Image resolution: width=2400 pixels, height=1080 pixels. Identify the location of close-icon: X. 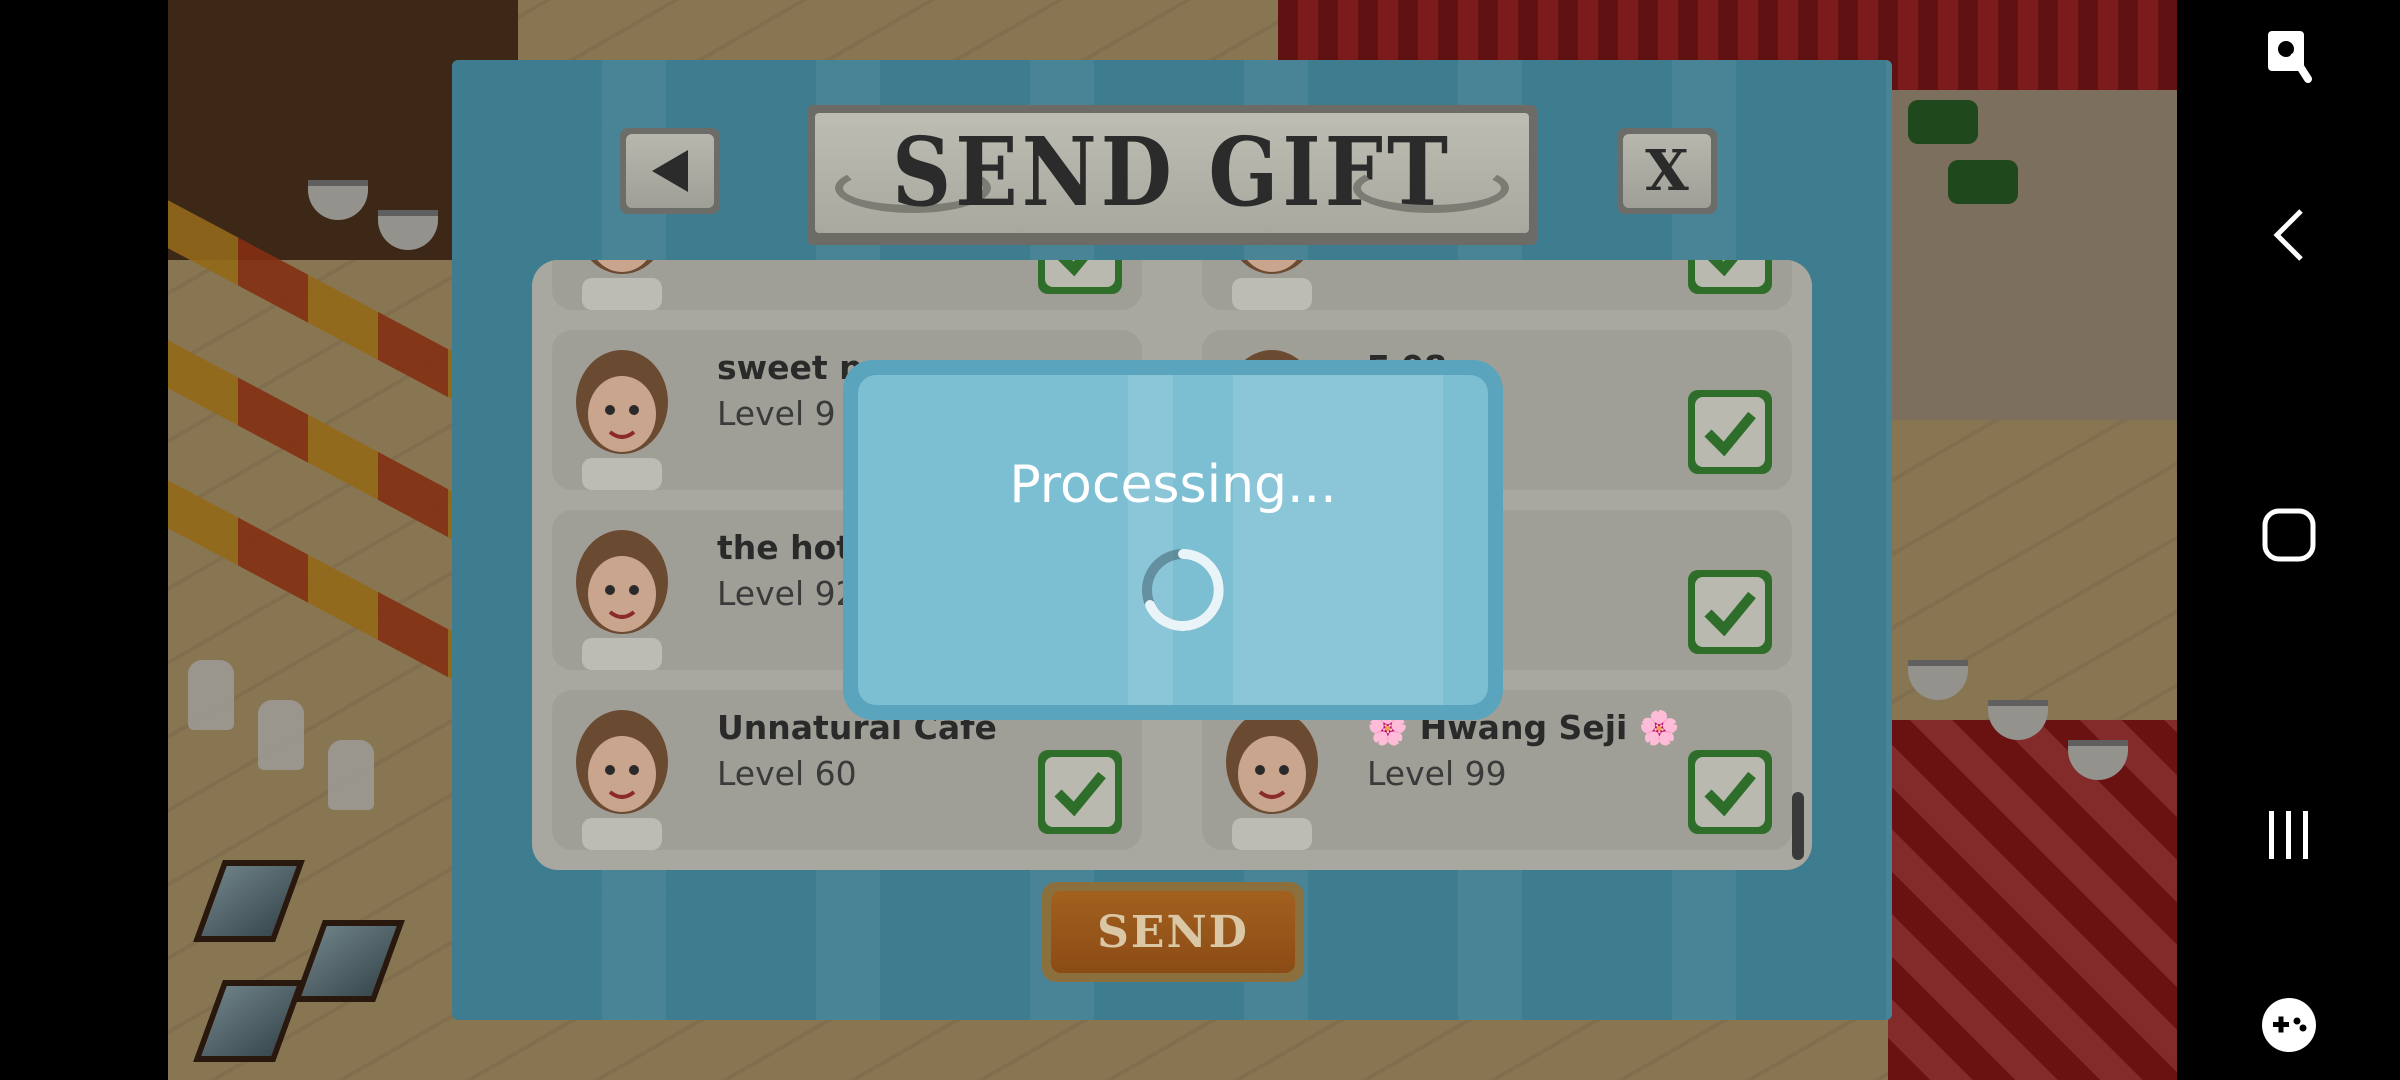
(1667, 171).